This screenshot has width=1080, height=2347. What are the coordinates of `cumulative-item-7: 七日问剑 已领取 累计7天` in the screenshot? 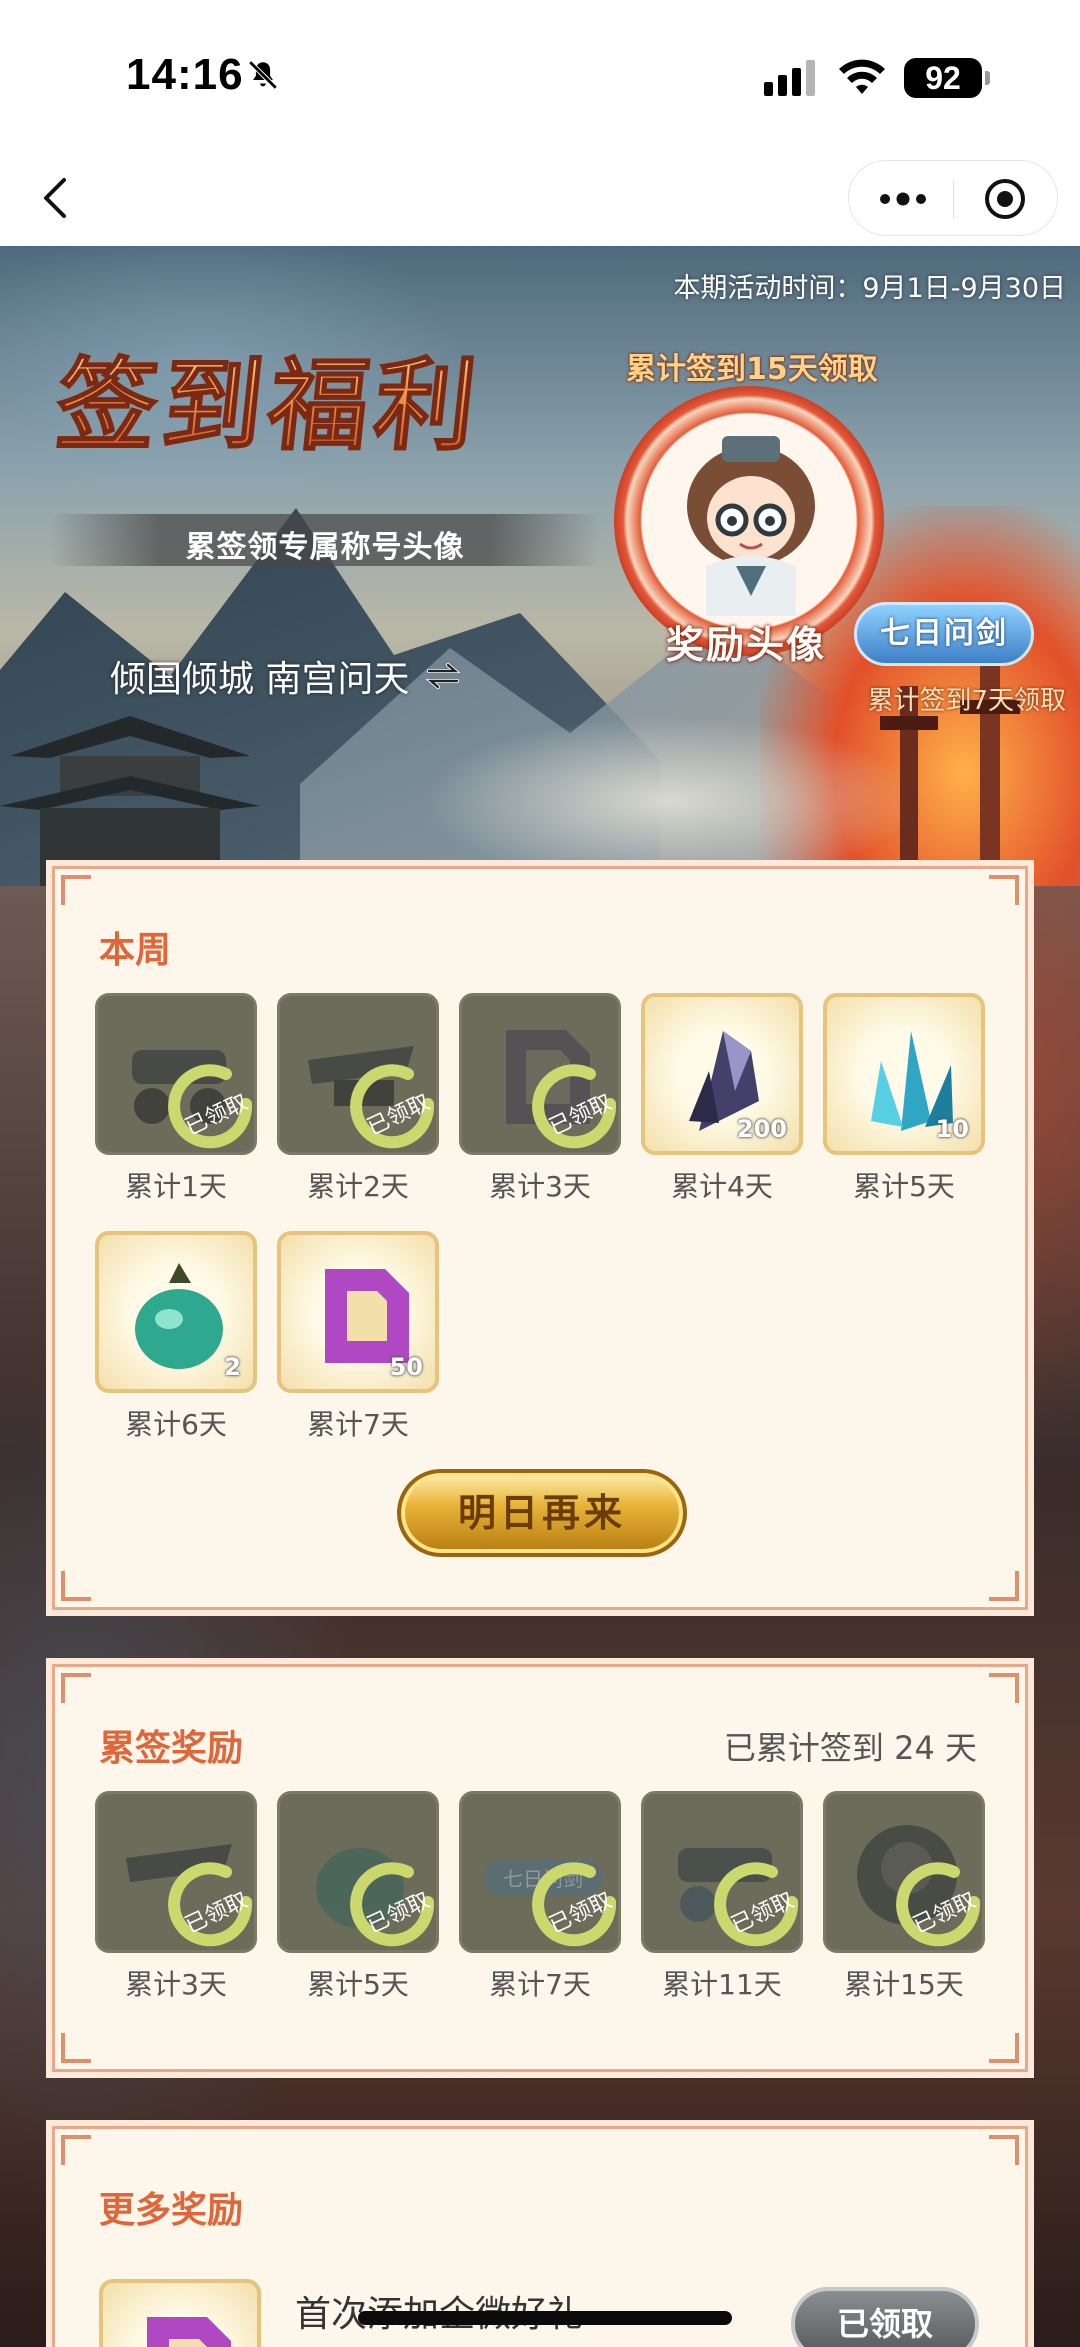 It's located at (540, 1897).